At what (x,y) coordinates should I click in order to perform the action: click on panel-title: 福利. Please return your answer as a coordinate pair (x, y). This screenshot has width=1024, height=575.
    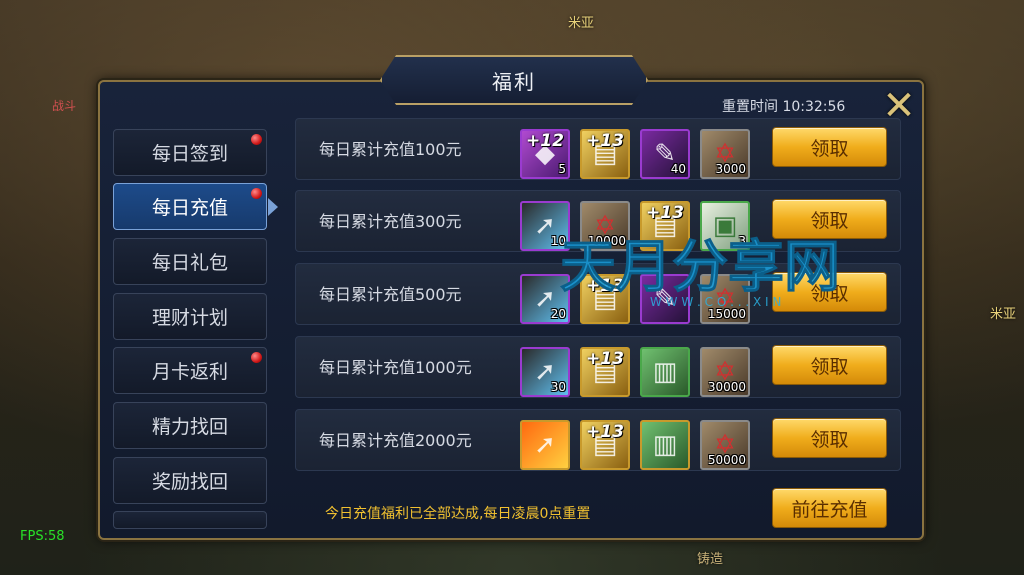
    Looking at the image, I should click on (514, 81).